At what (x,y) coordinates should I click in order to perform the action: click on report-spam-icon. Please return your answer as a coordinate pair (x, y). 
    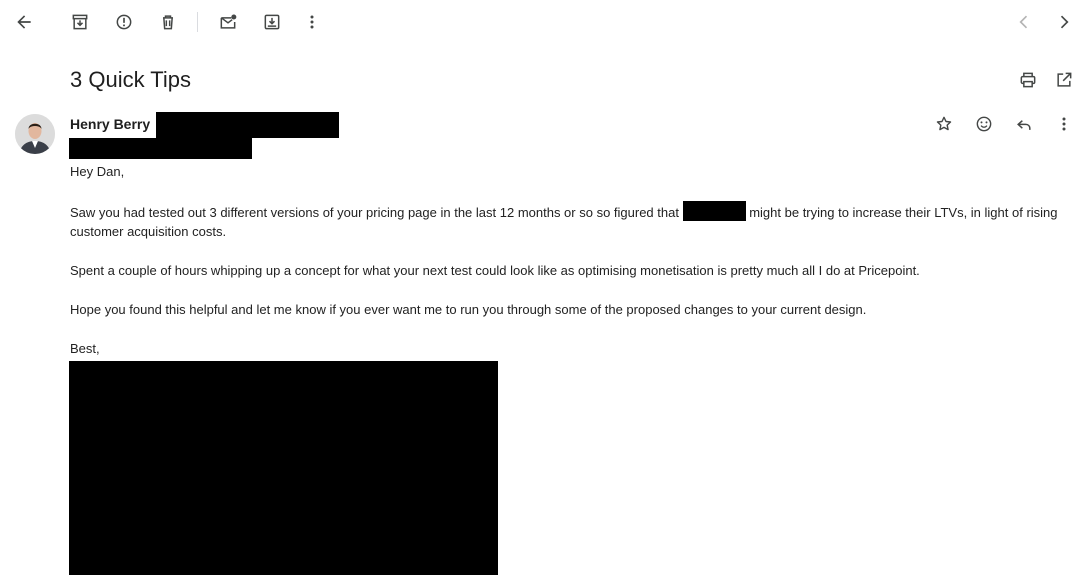
    Looking at the image, I should click on (124, 22).